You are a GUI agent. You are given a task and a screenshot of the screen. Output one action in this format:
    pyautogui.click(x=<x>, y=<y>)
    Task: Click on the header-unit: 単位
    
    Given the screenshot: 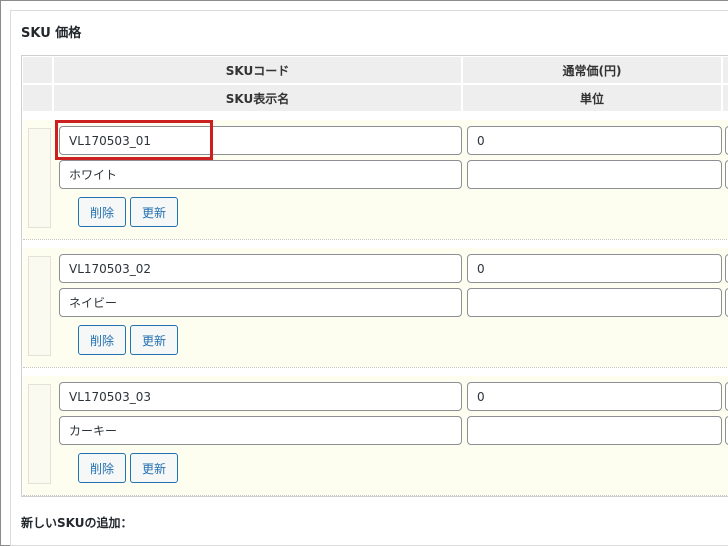 What is the action you would take?
    pyautogui.click(x=592, y=98)
    